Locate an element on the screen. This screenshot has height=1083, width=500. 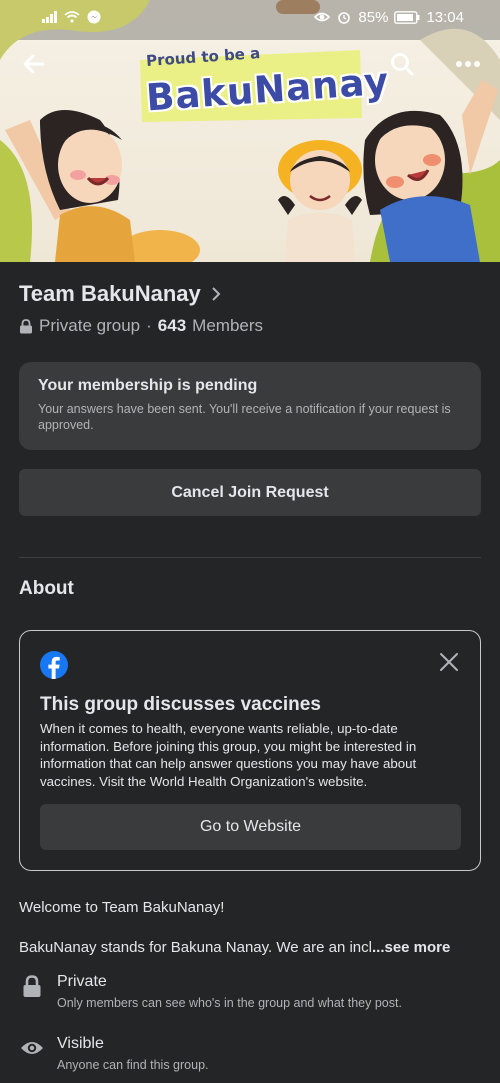
member-count: 643 is located at coordinates (172, 325).